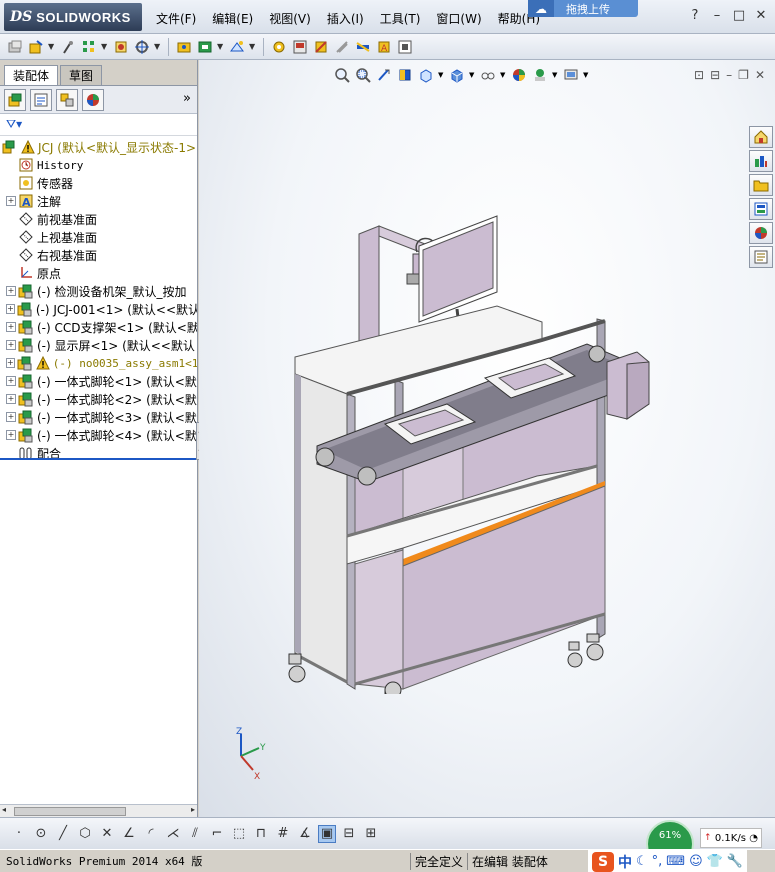 Image resolution: width=775 pixels, height=872 pixels. I want to click on bill-of-materials-icon, so click(279, 47).